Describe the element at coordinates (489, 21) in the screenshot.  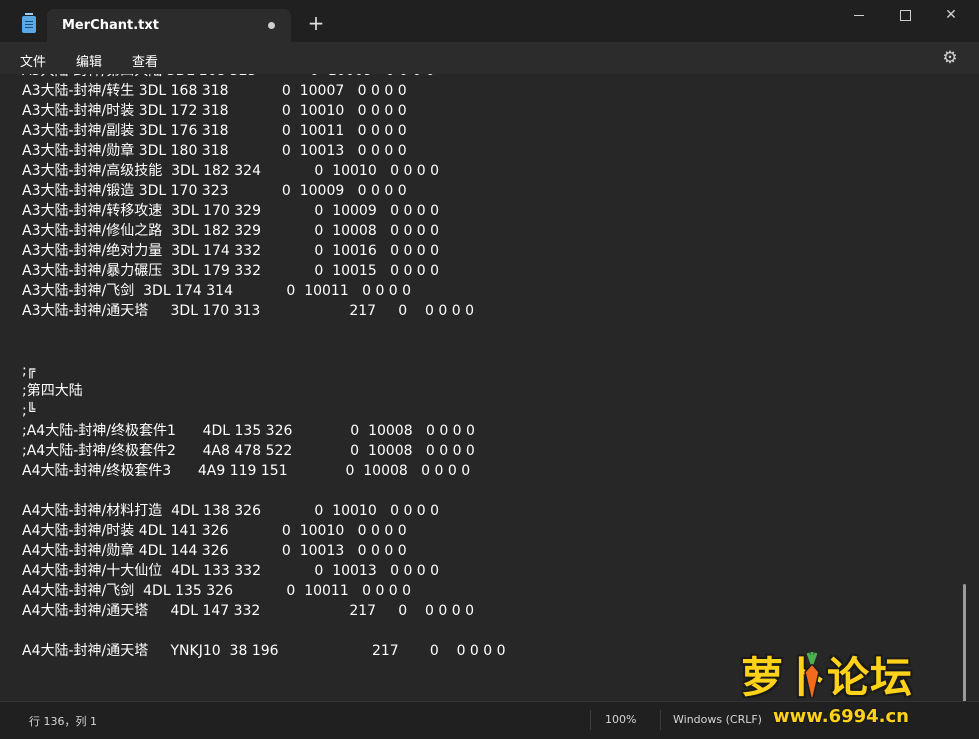
I see `title-bar: MerChant.txt + ✕` at that location.